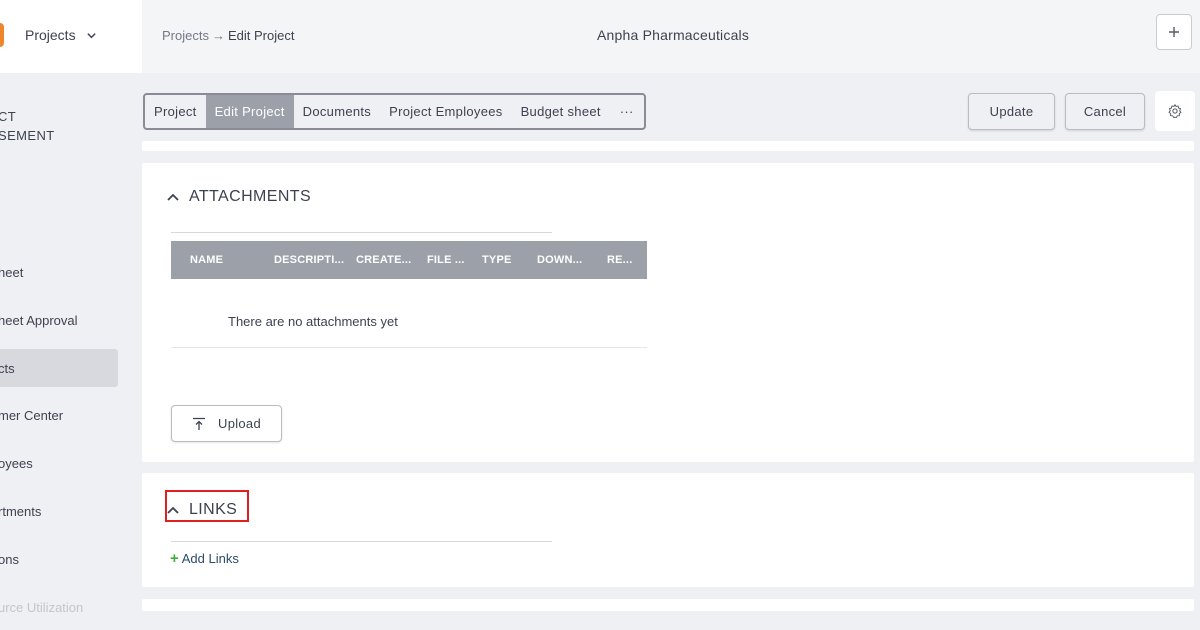  What do you see at coordinates (12, 272) in the screenshot?
I see `sidebar-item-label: heet` at bounding box center [12, 272].